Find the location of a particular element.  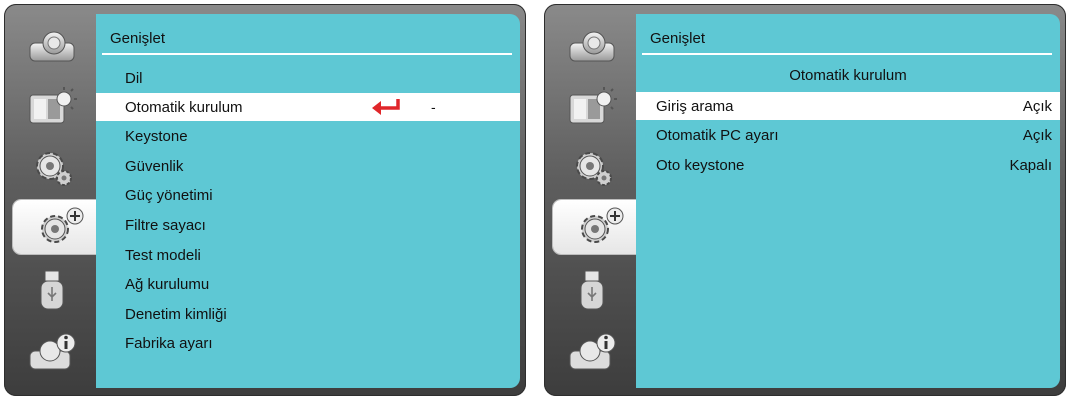

menu-item-label: Dil is located at coordinates (134, 78).